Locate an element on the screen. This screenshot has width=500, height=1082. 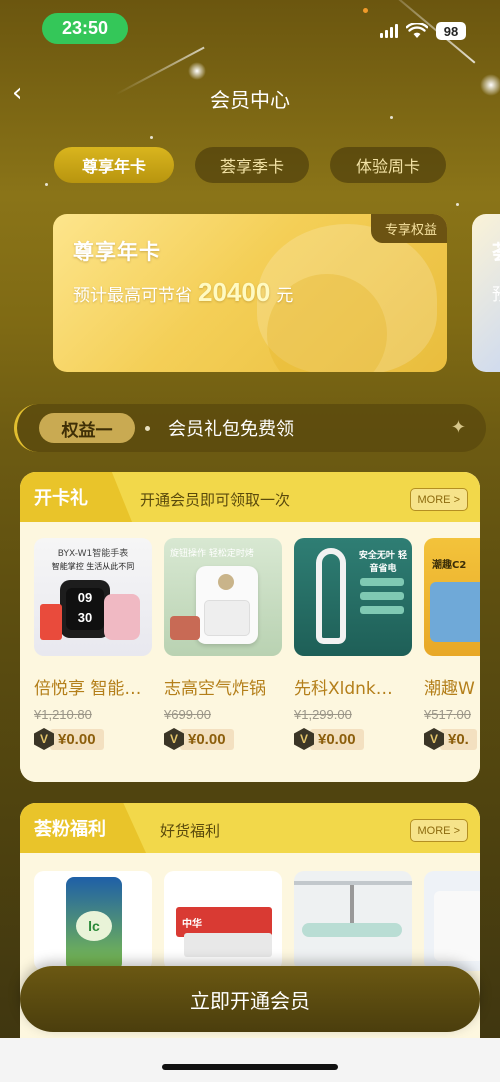
membership-card: 专享权益 尊享年卡 预计最高可节省 20400 元 is located at coordinates (250, 293).